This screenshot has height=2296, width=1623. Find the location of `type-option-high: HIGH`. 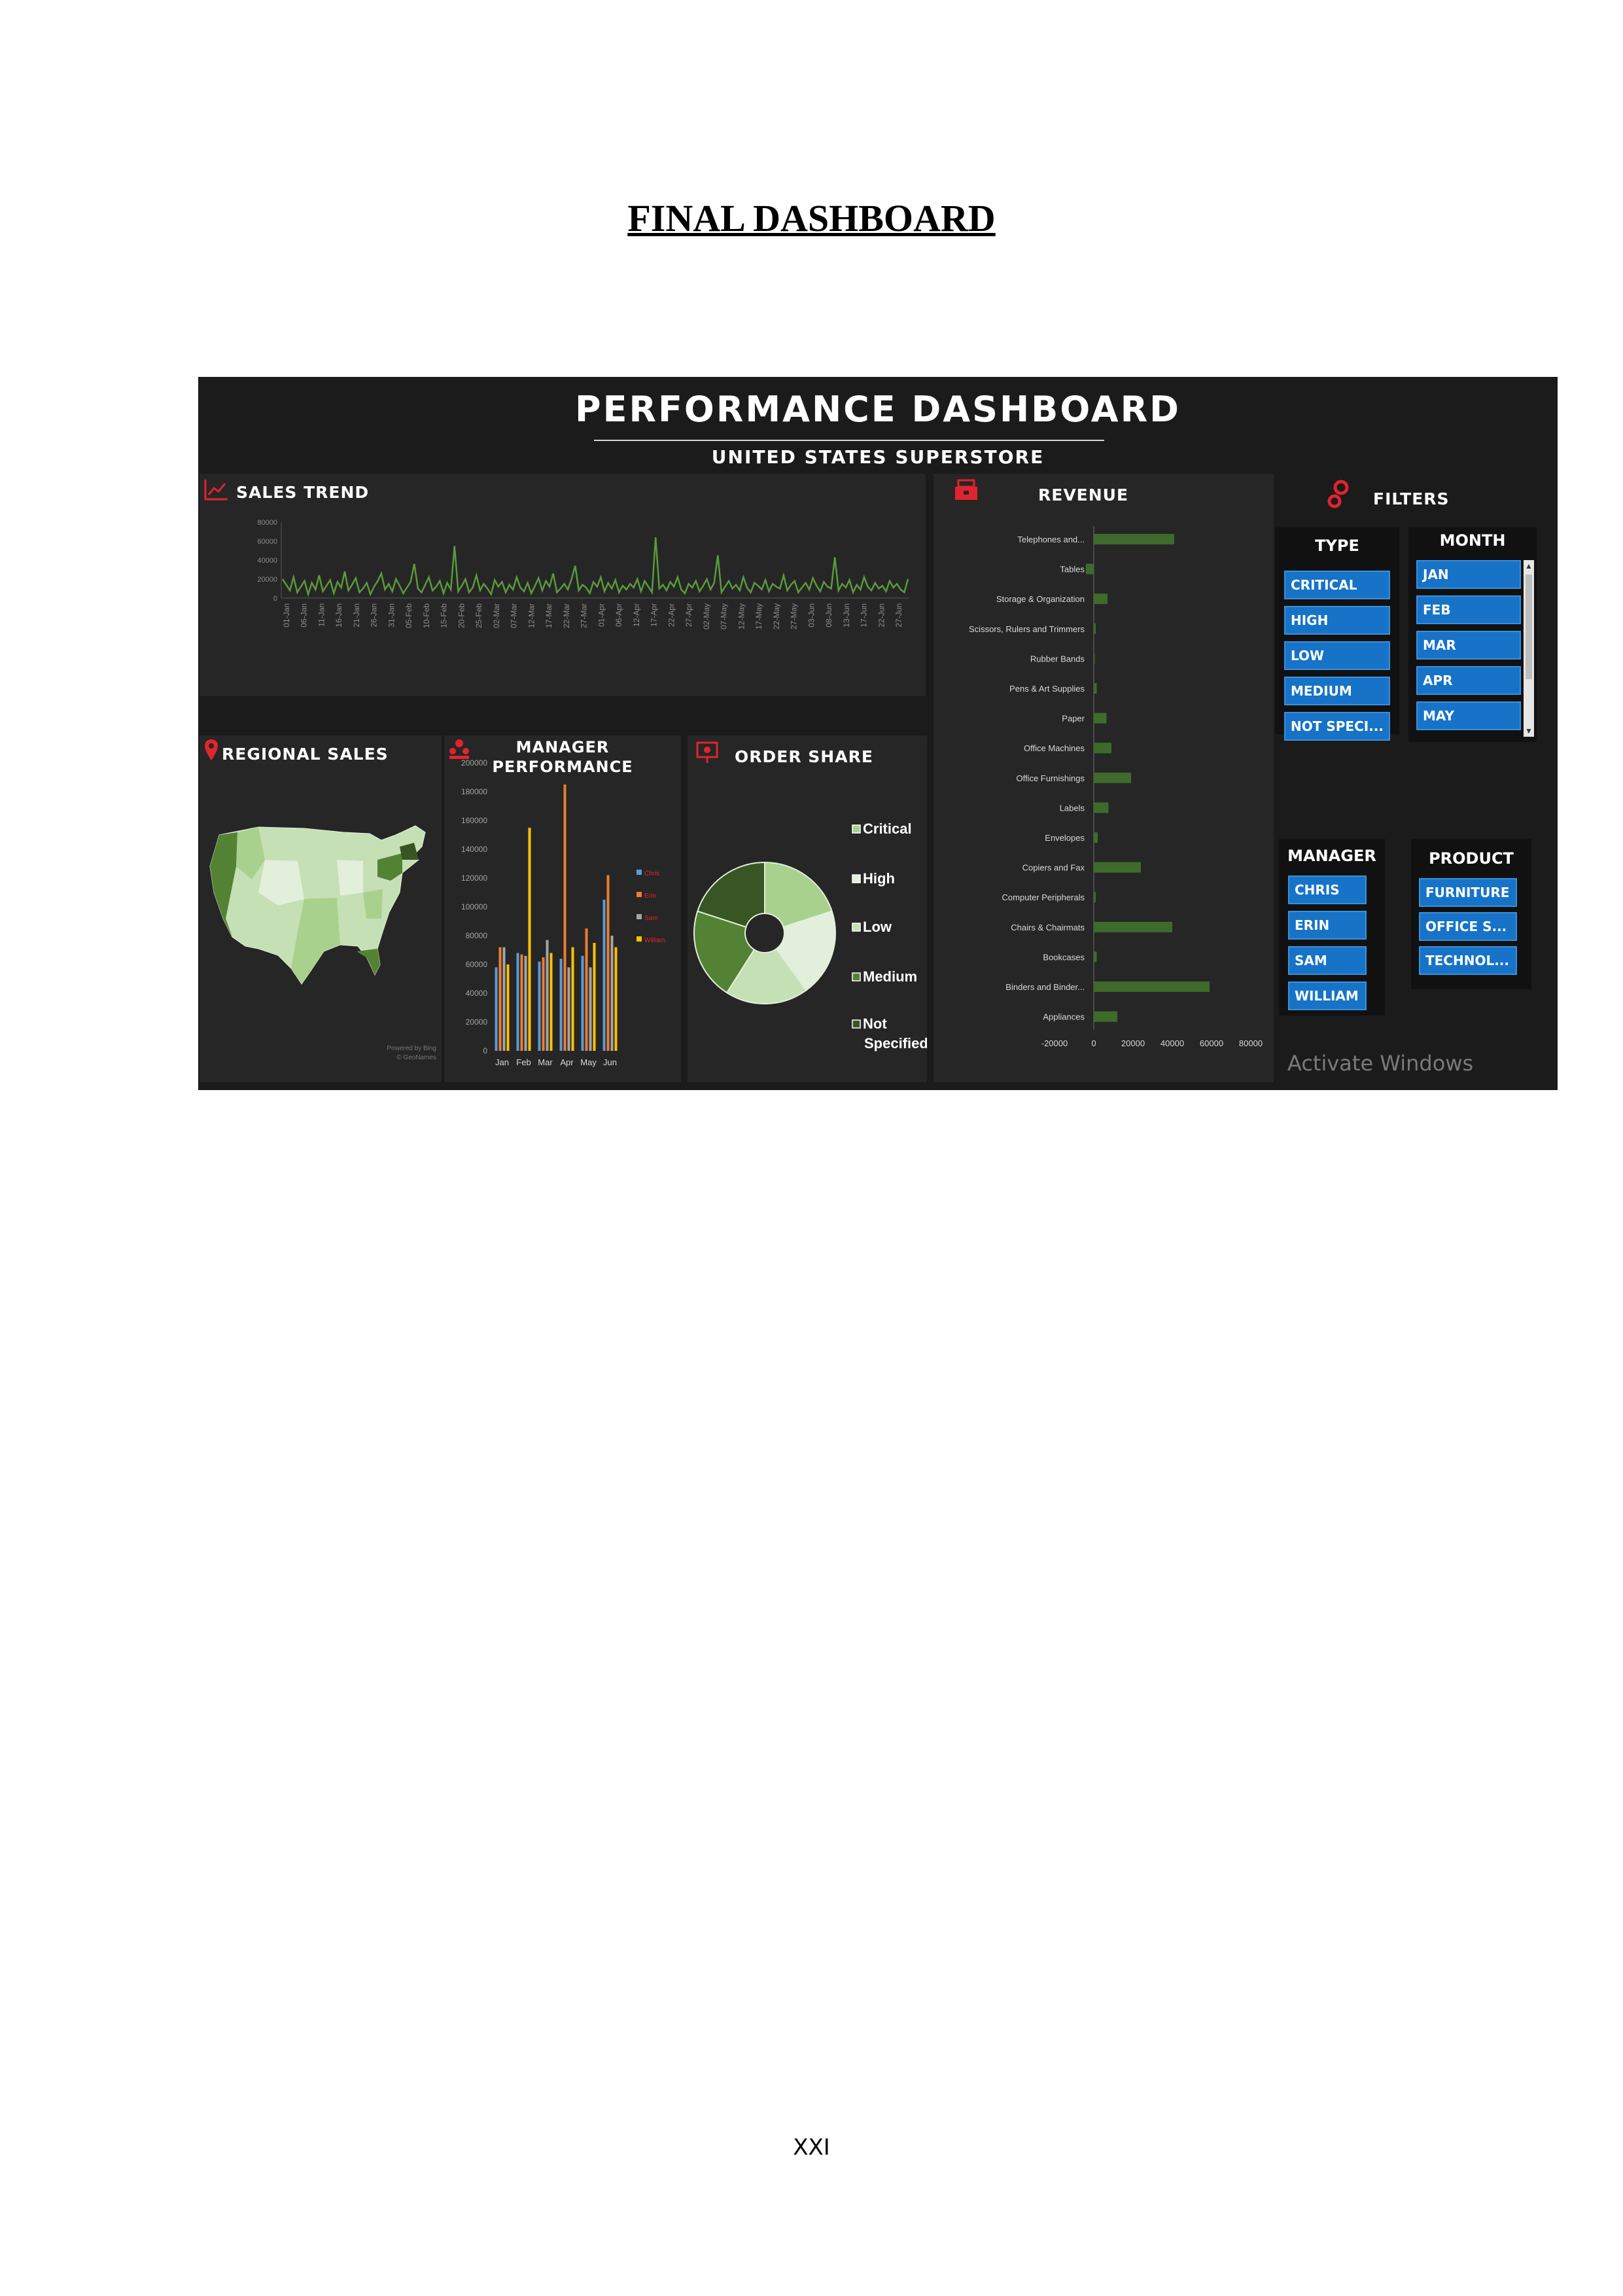

type-option-high: HIGH is located at coordinates (1337, 620).